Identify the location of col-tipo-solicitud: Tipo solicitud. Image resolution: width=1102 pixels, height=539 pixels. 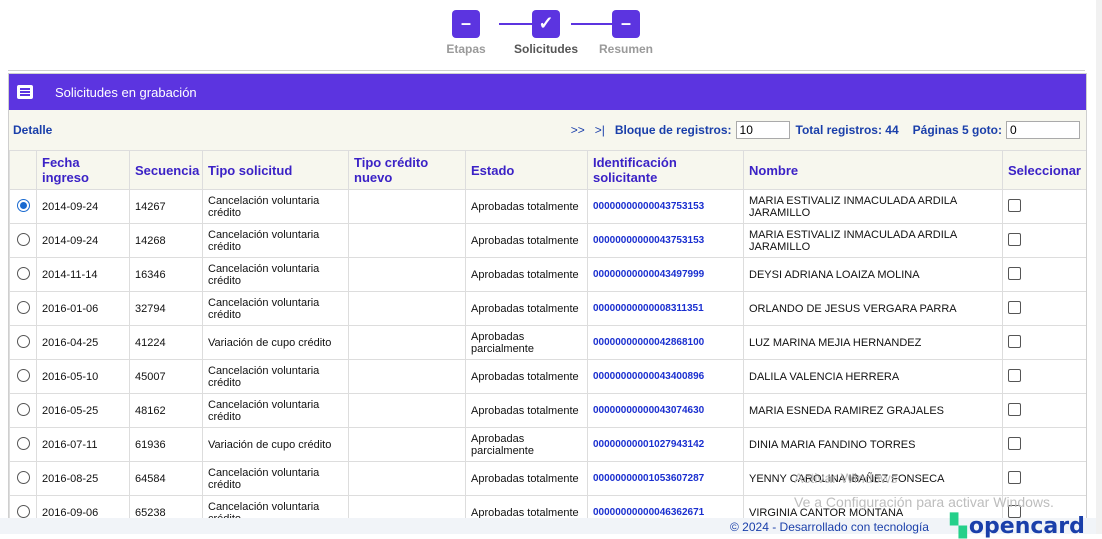
(275, 170).